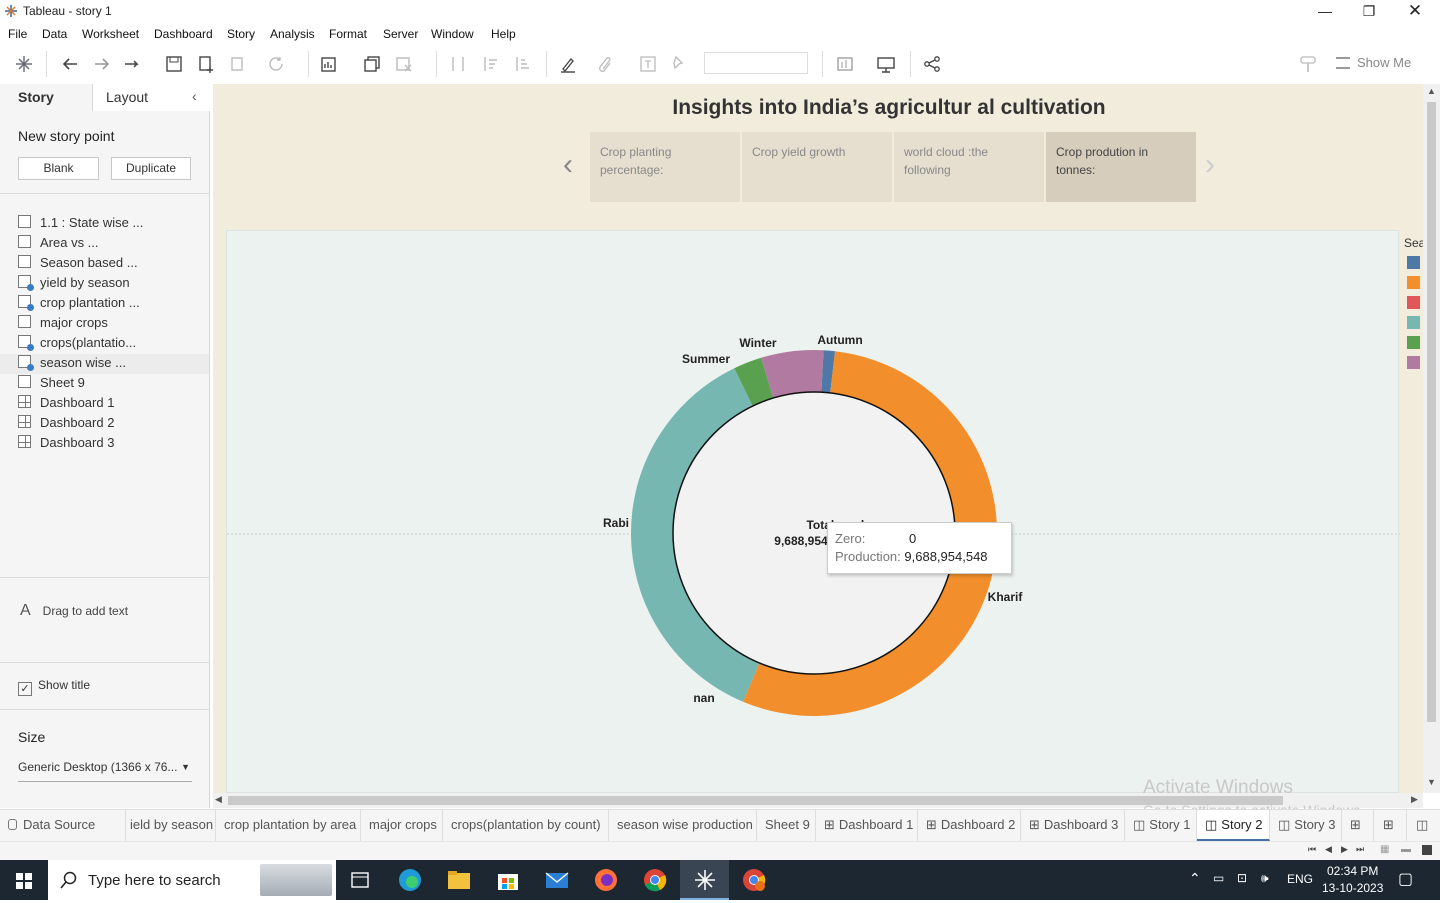 Image resolution: width=1440 pixels, height=903 pixels. What do you see at coordinates (606, 64) in the screenshot?
I see `group-members-icon` at bounding box center [606, 64].